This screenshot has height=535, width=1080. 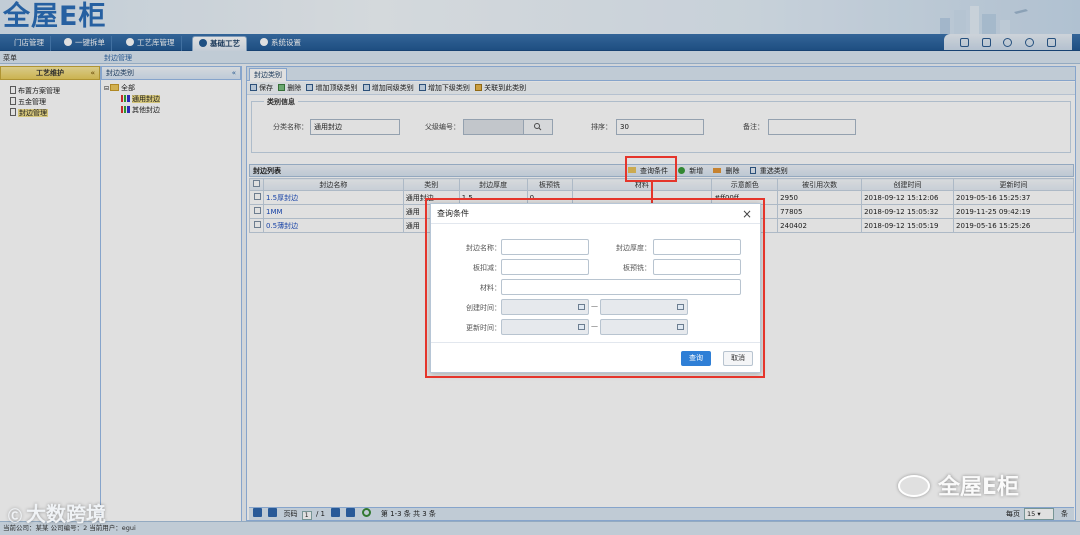 What do you see at coordinates (958, 485) in the screenshot?
I see `watermark-right: 全屋E柜` at bounding box center [958, 485].